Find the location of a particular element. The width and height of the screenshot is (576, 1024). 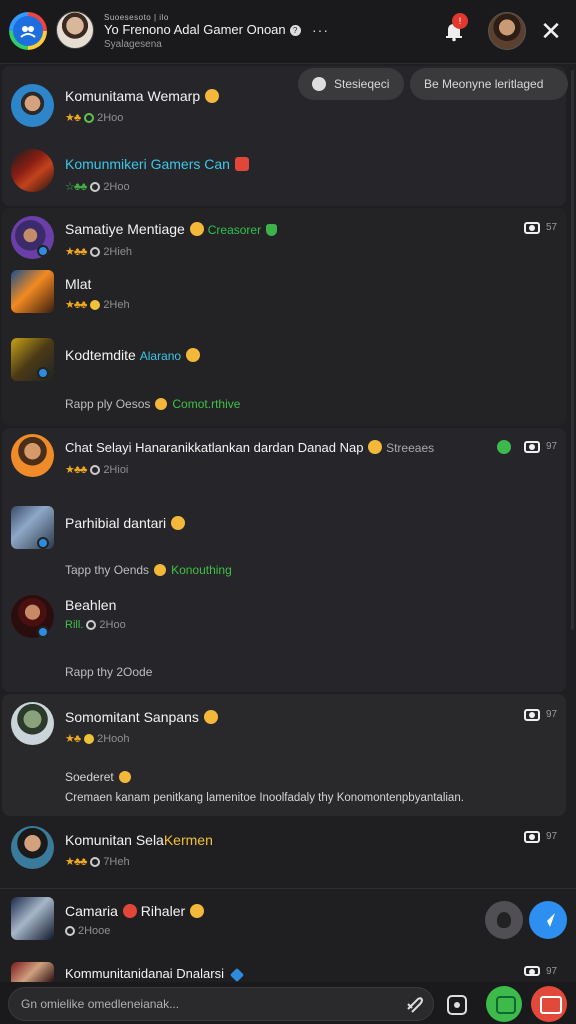

message-input is located at coordinates (221, 1004).